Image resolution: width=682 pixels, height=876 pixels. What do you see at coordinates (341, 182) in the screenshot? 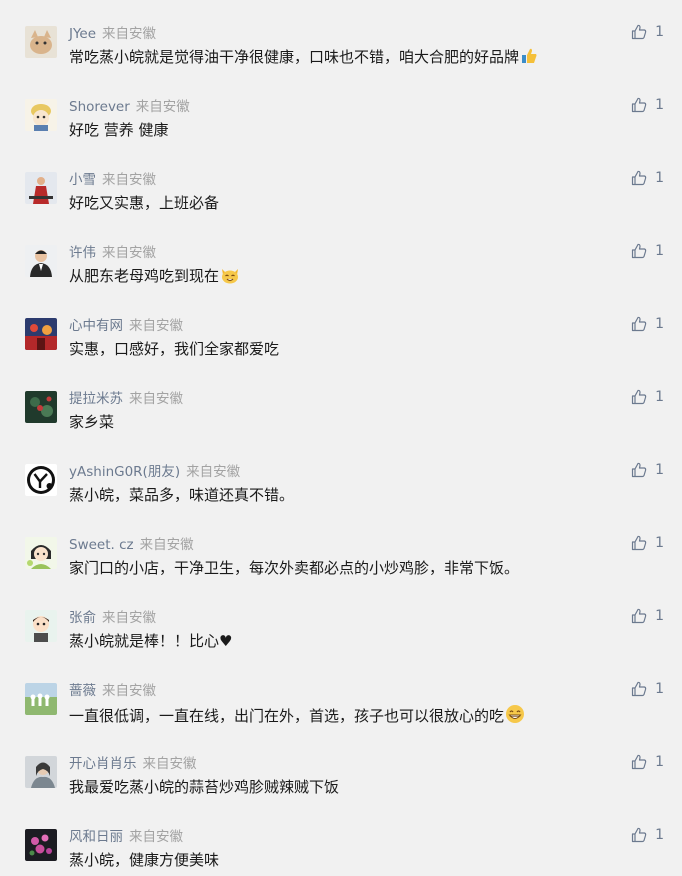
I see `comment-item: 小雪 来自安徽 好吃又实惠，上班必备 1` at bounding box center [341, 182].